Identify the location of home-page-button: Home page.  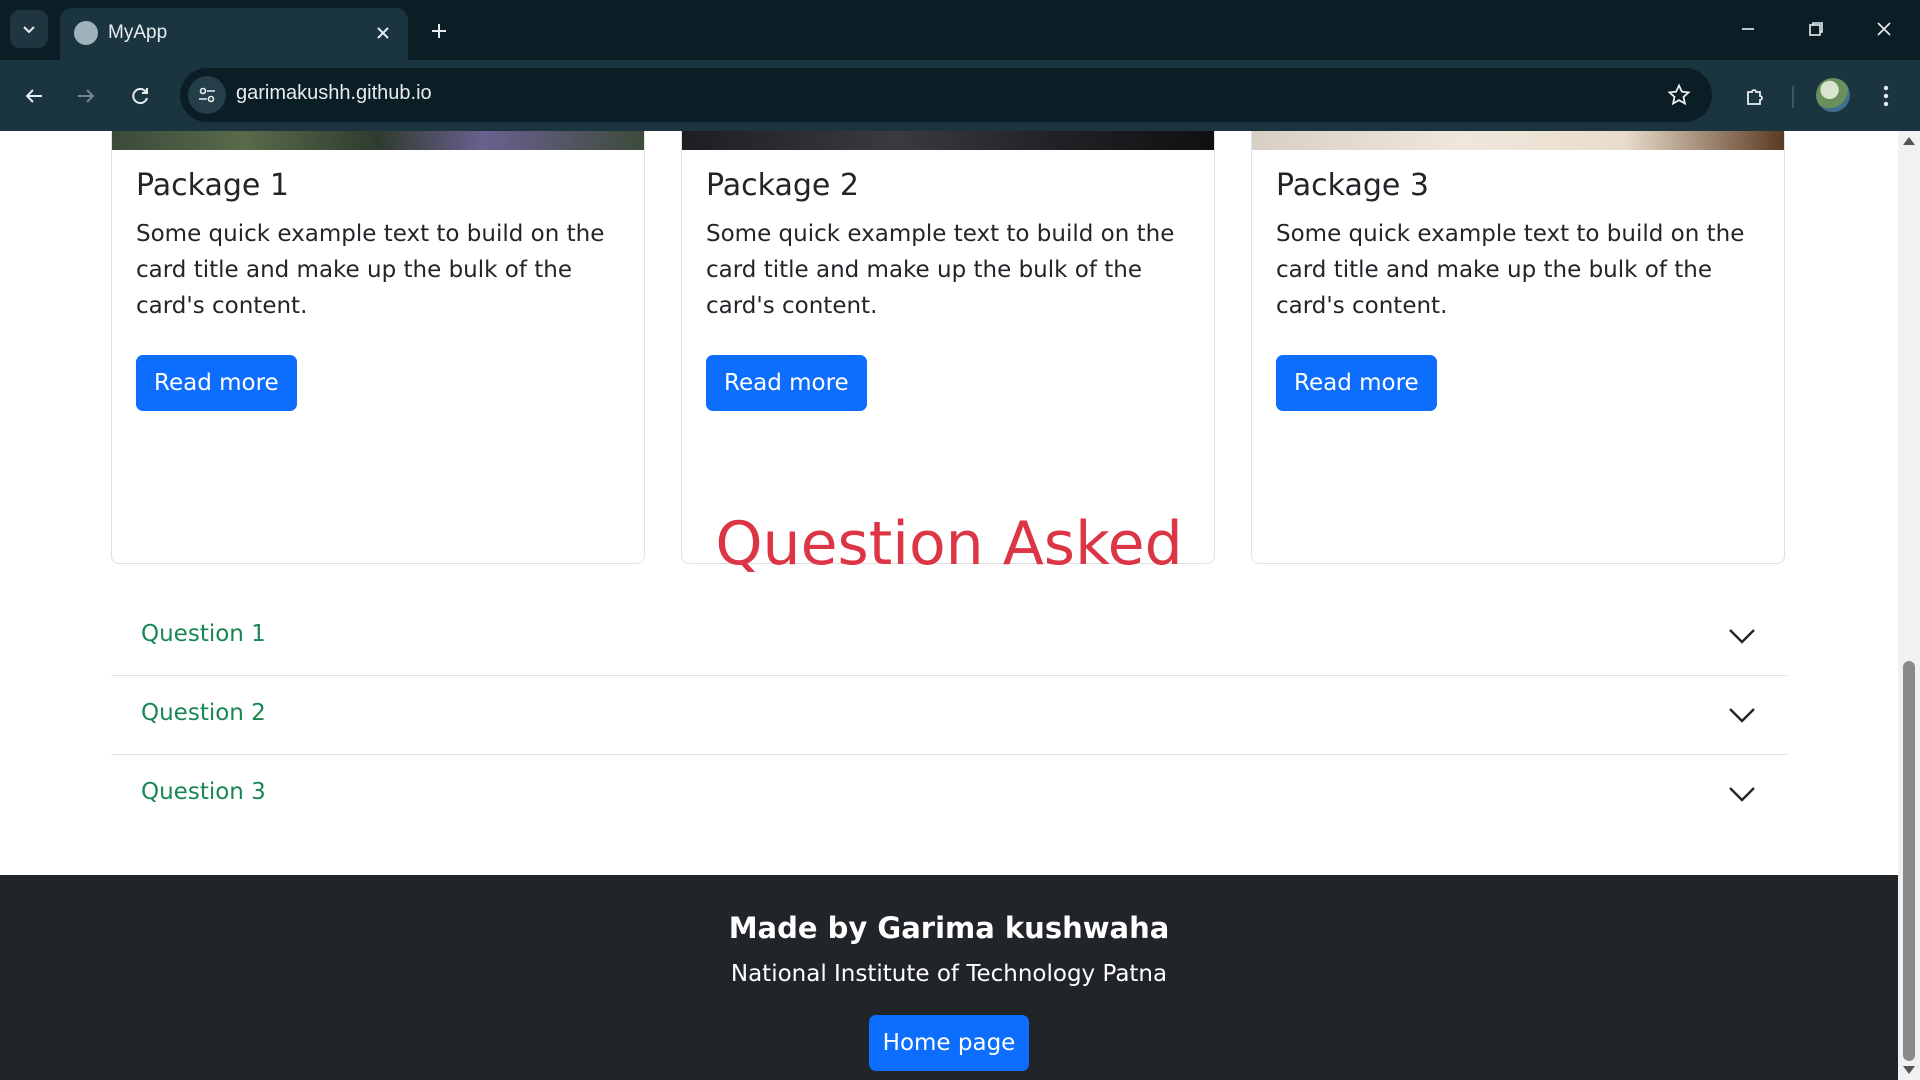
(949, 1043).